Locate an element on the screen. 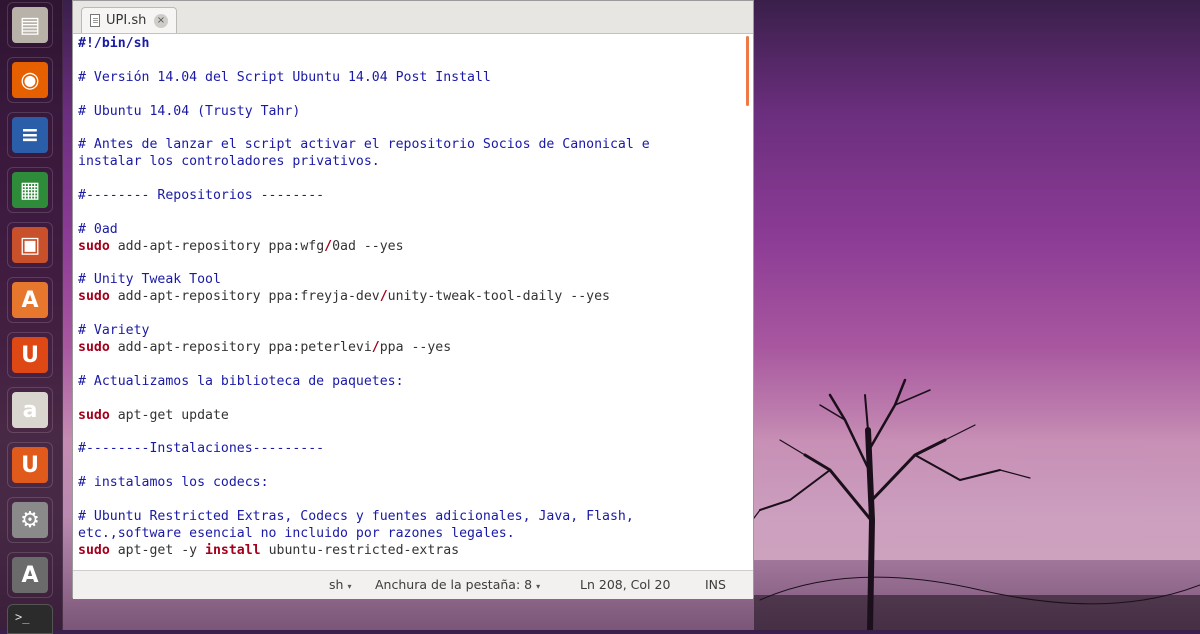 This screenshot has height=634, width=1200. libreoffice-writer-icon: ≡ is located at coordinates (30, 135).